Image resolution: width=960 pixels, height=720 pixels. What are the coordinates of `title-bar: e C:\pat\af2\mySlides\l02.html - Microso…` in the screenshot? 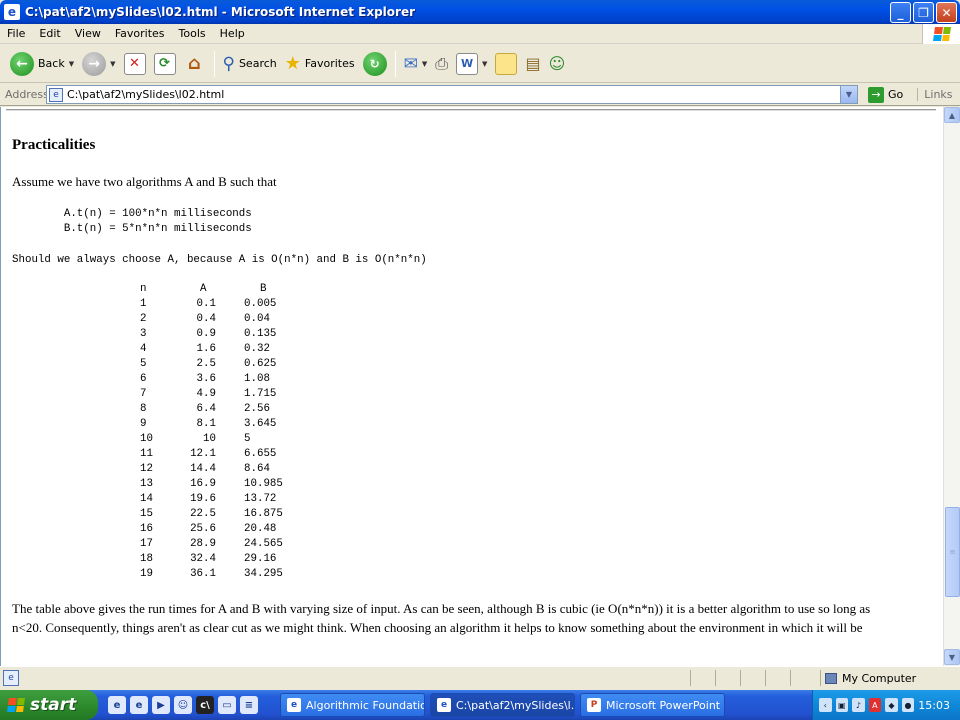 It's located at (480, 12).